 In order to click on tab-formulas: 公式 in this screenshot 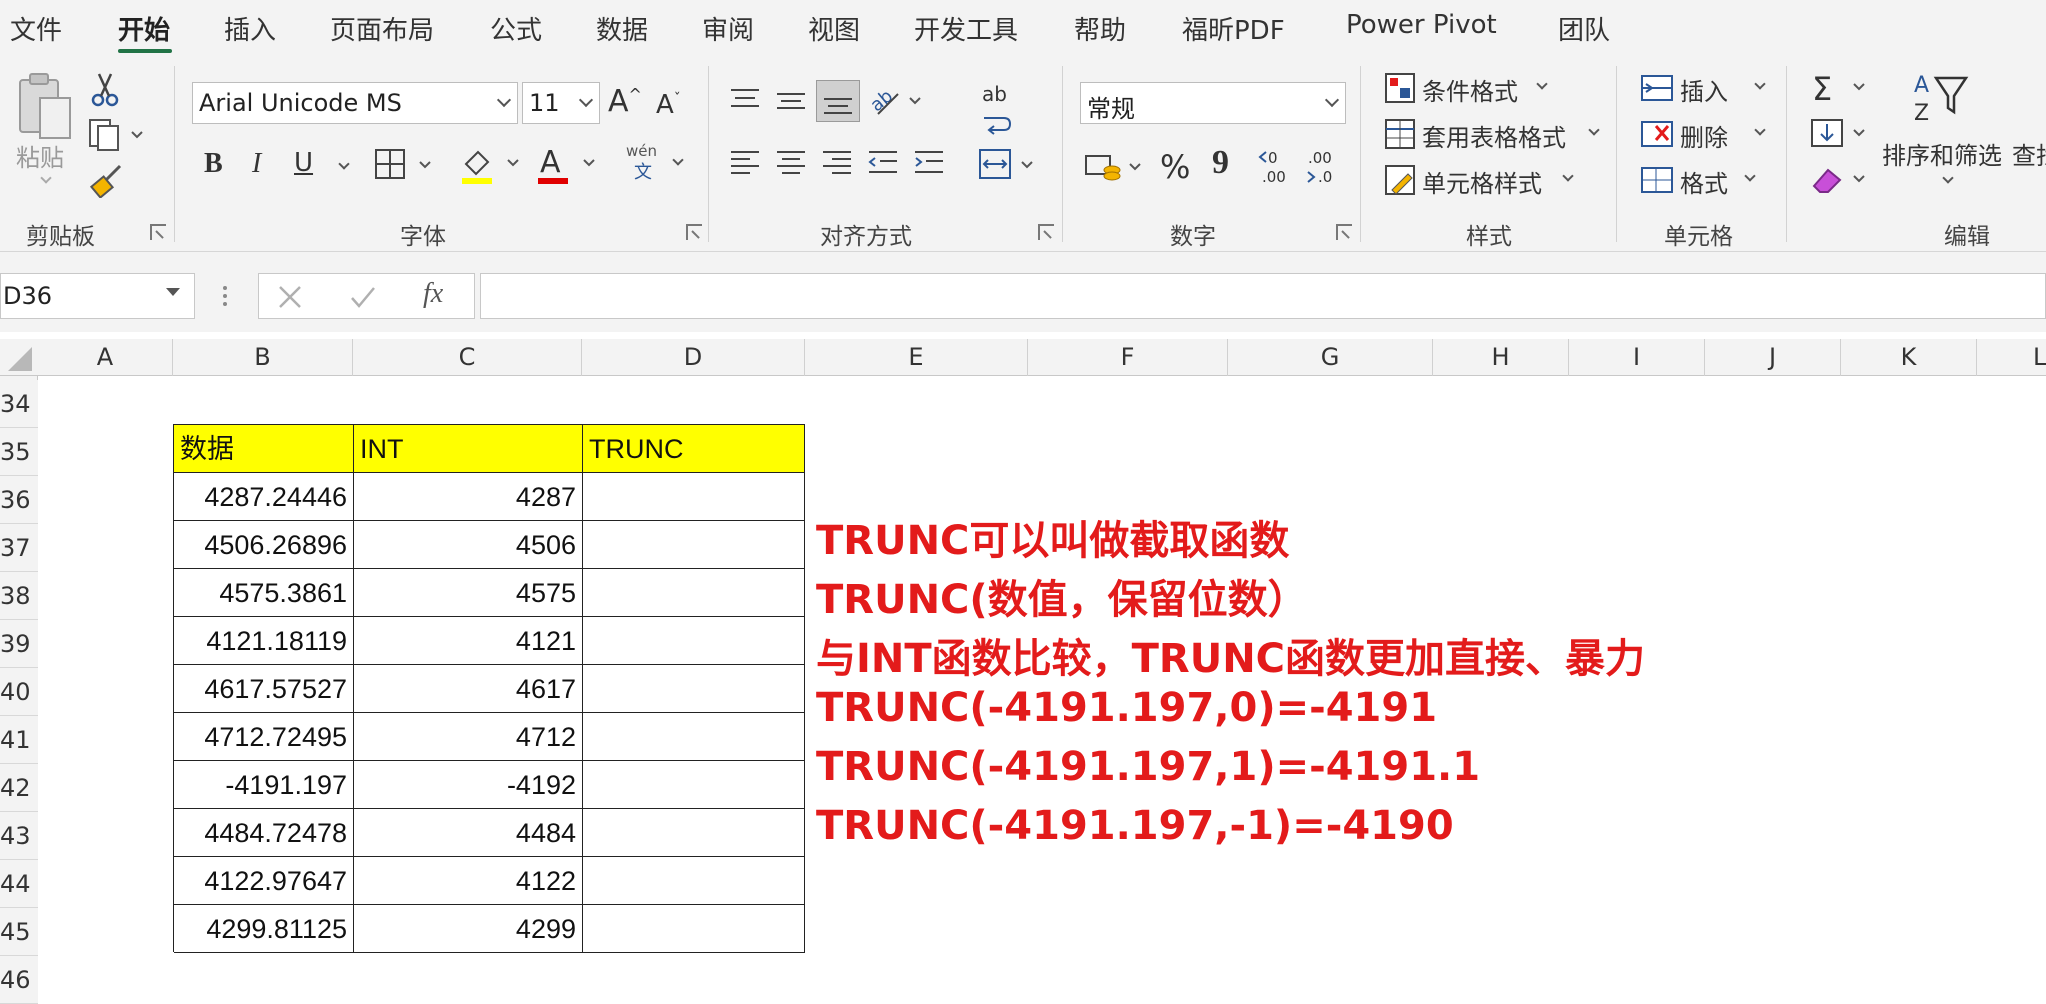, I will do `click(516, 28)`.